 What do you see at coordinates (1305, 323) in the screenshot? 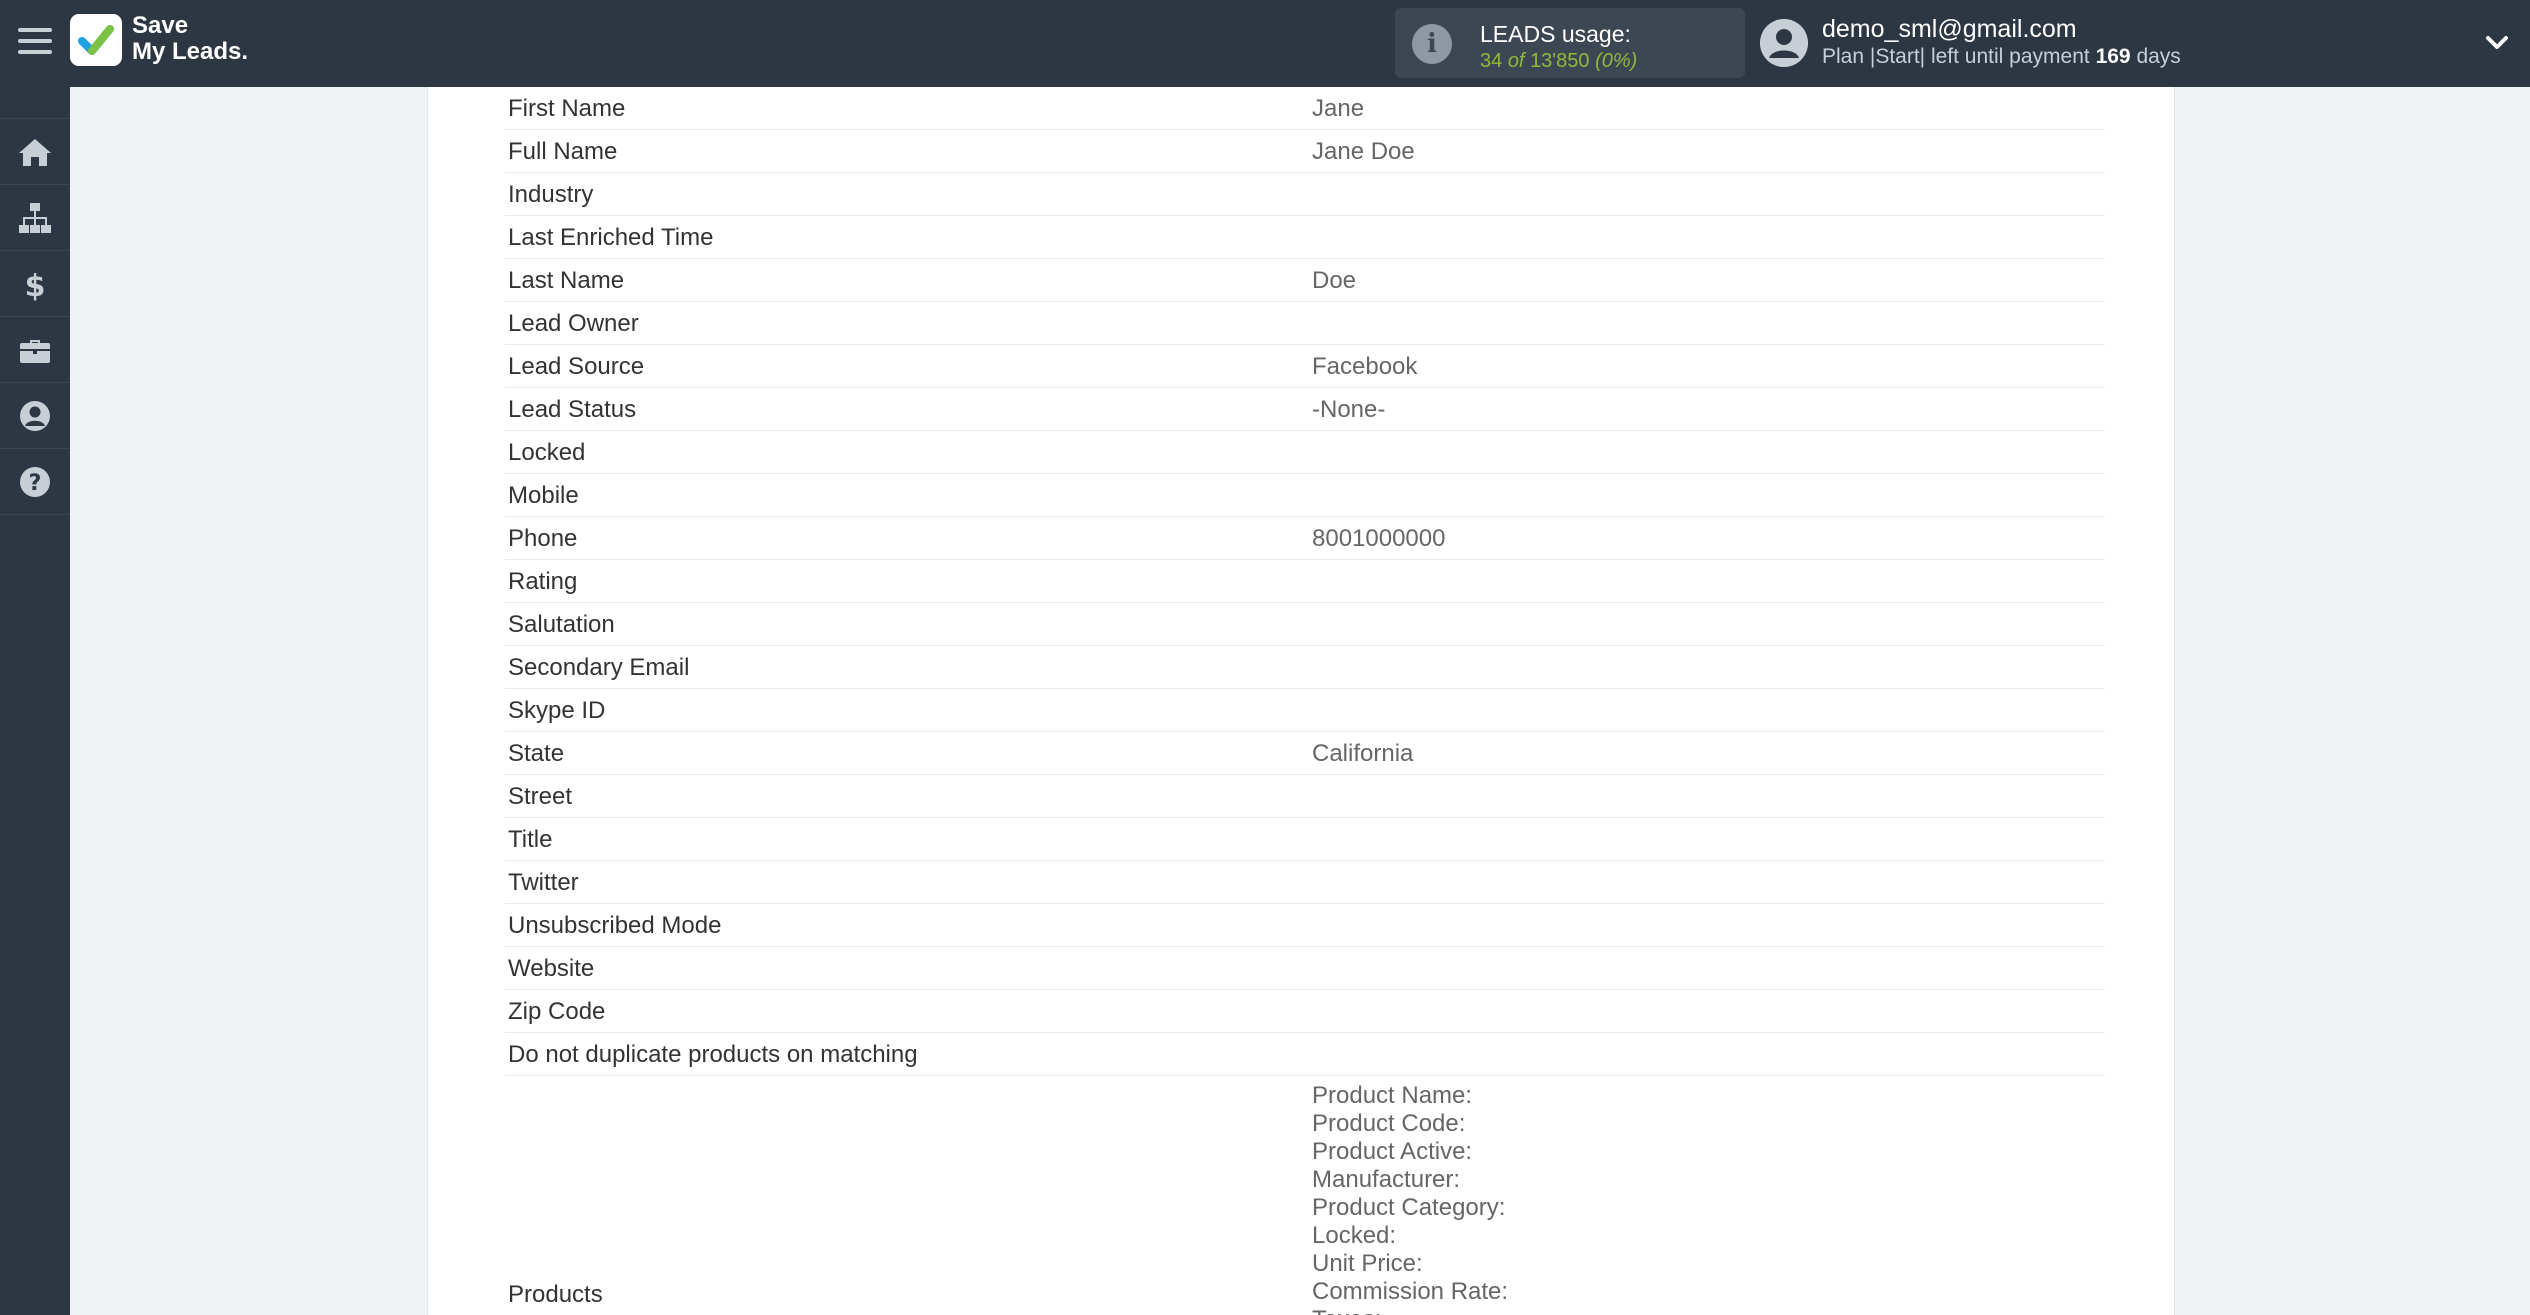
I see `field-row-lead-owner: Lead Owner` at bounding box center [1305, 323].